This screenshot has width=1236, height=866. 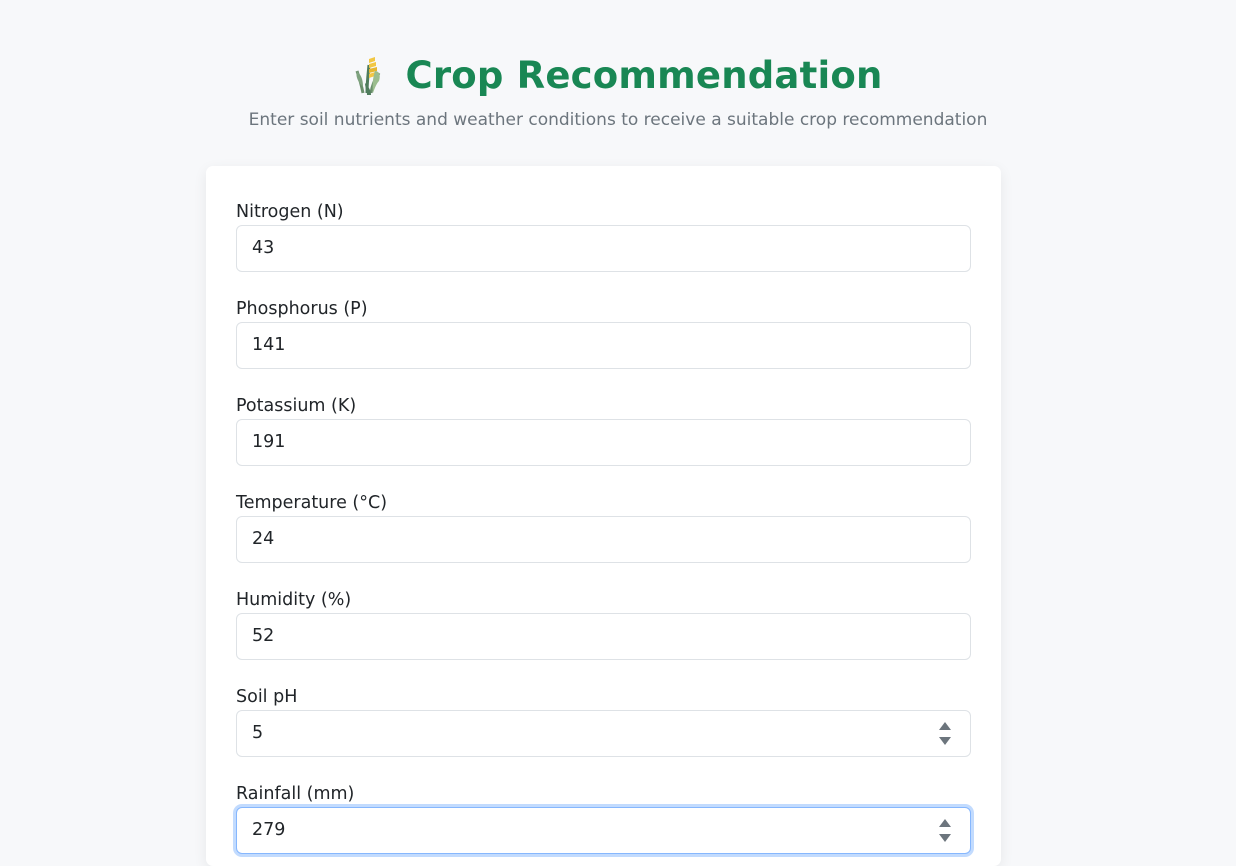 What do you see at coordinates (263, 248) in the screenshot?
I see `nitrogen-value: 43` at bounding box center [263, 248].